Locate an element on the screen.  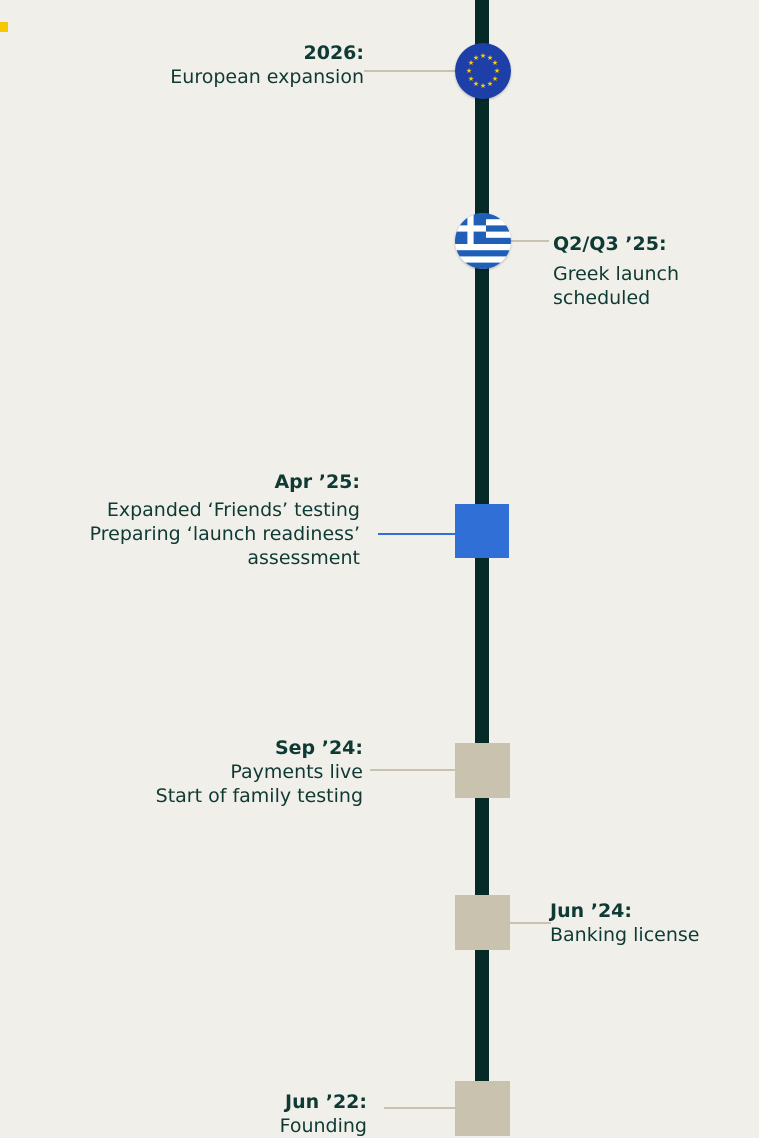
milestone-text: Banking license is located at coordinates (625, 935).